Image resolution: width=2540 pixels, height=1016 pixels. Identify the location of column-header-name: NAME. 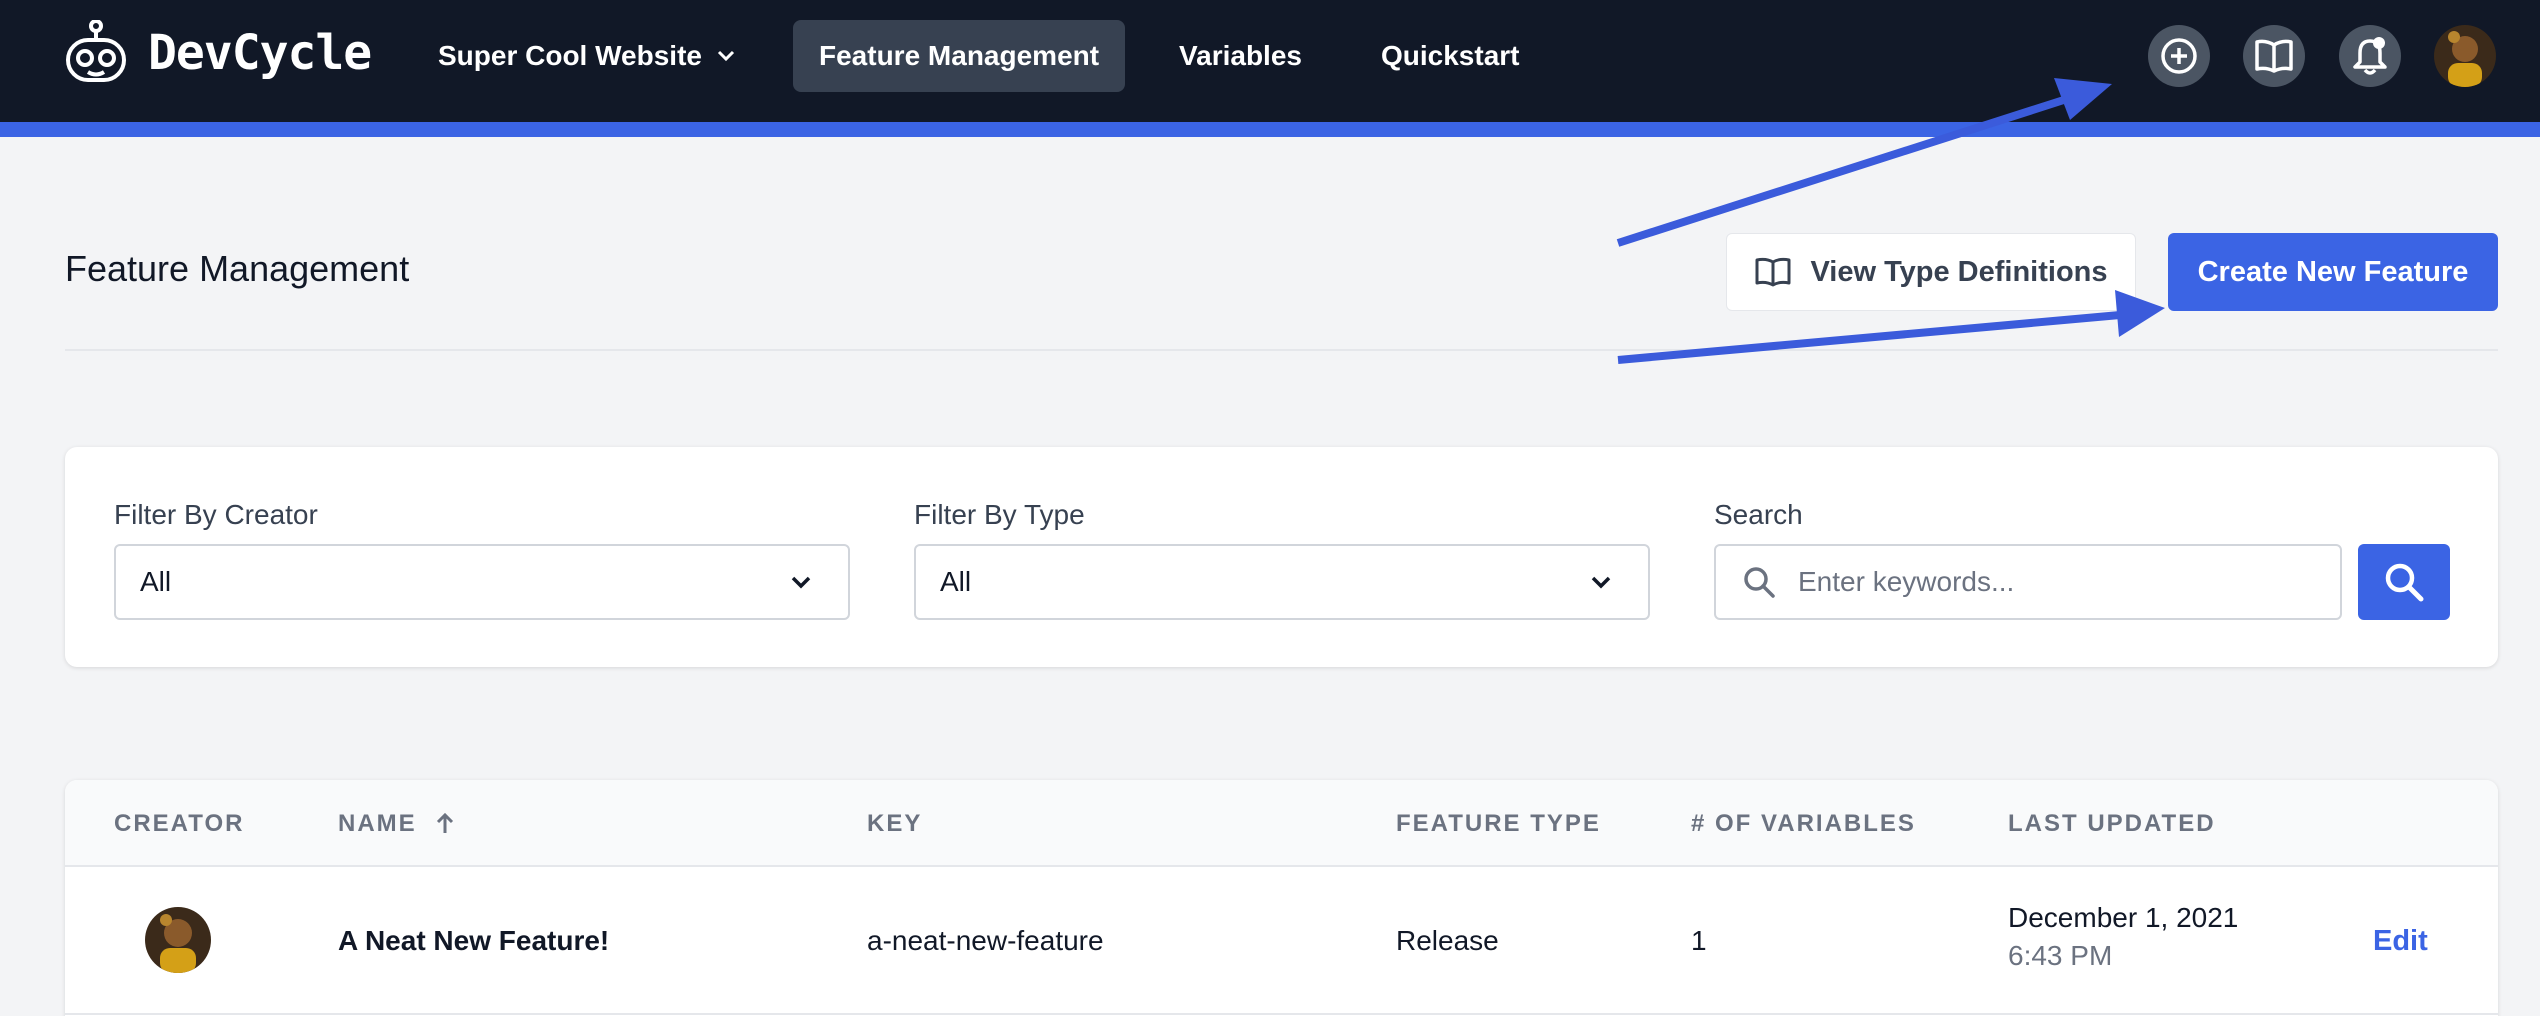
(396, 823).